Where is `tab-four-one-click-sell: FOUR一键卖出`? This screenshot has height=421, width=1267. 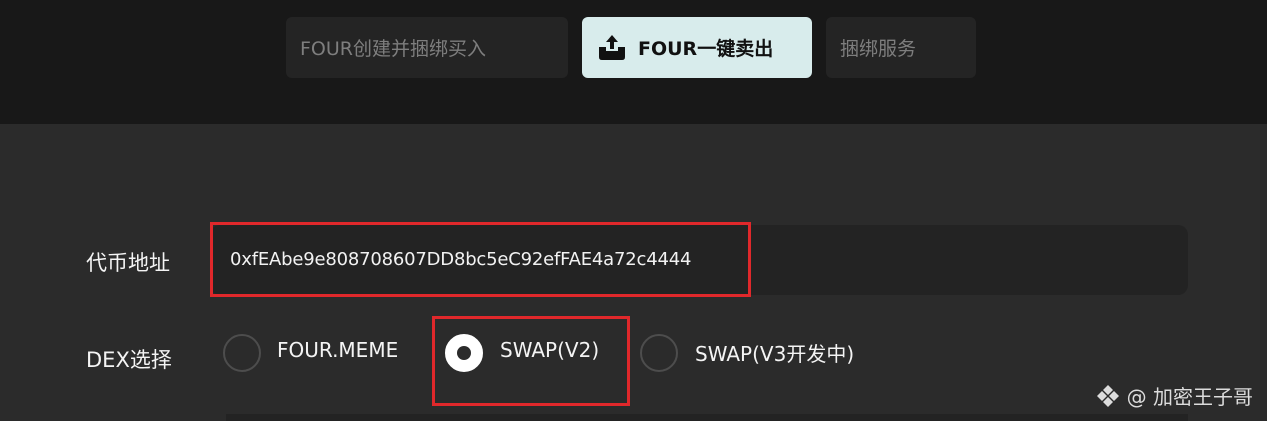
tab-four-one-click-sell: FOUR一键卖出 is located at coordinates (697, 47).